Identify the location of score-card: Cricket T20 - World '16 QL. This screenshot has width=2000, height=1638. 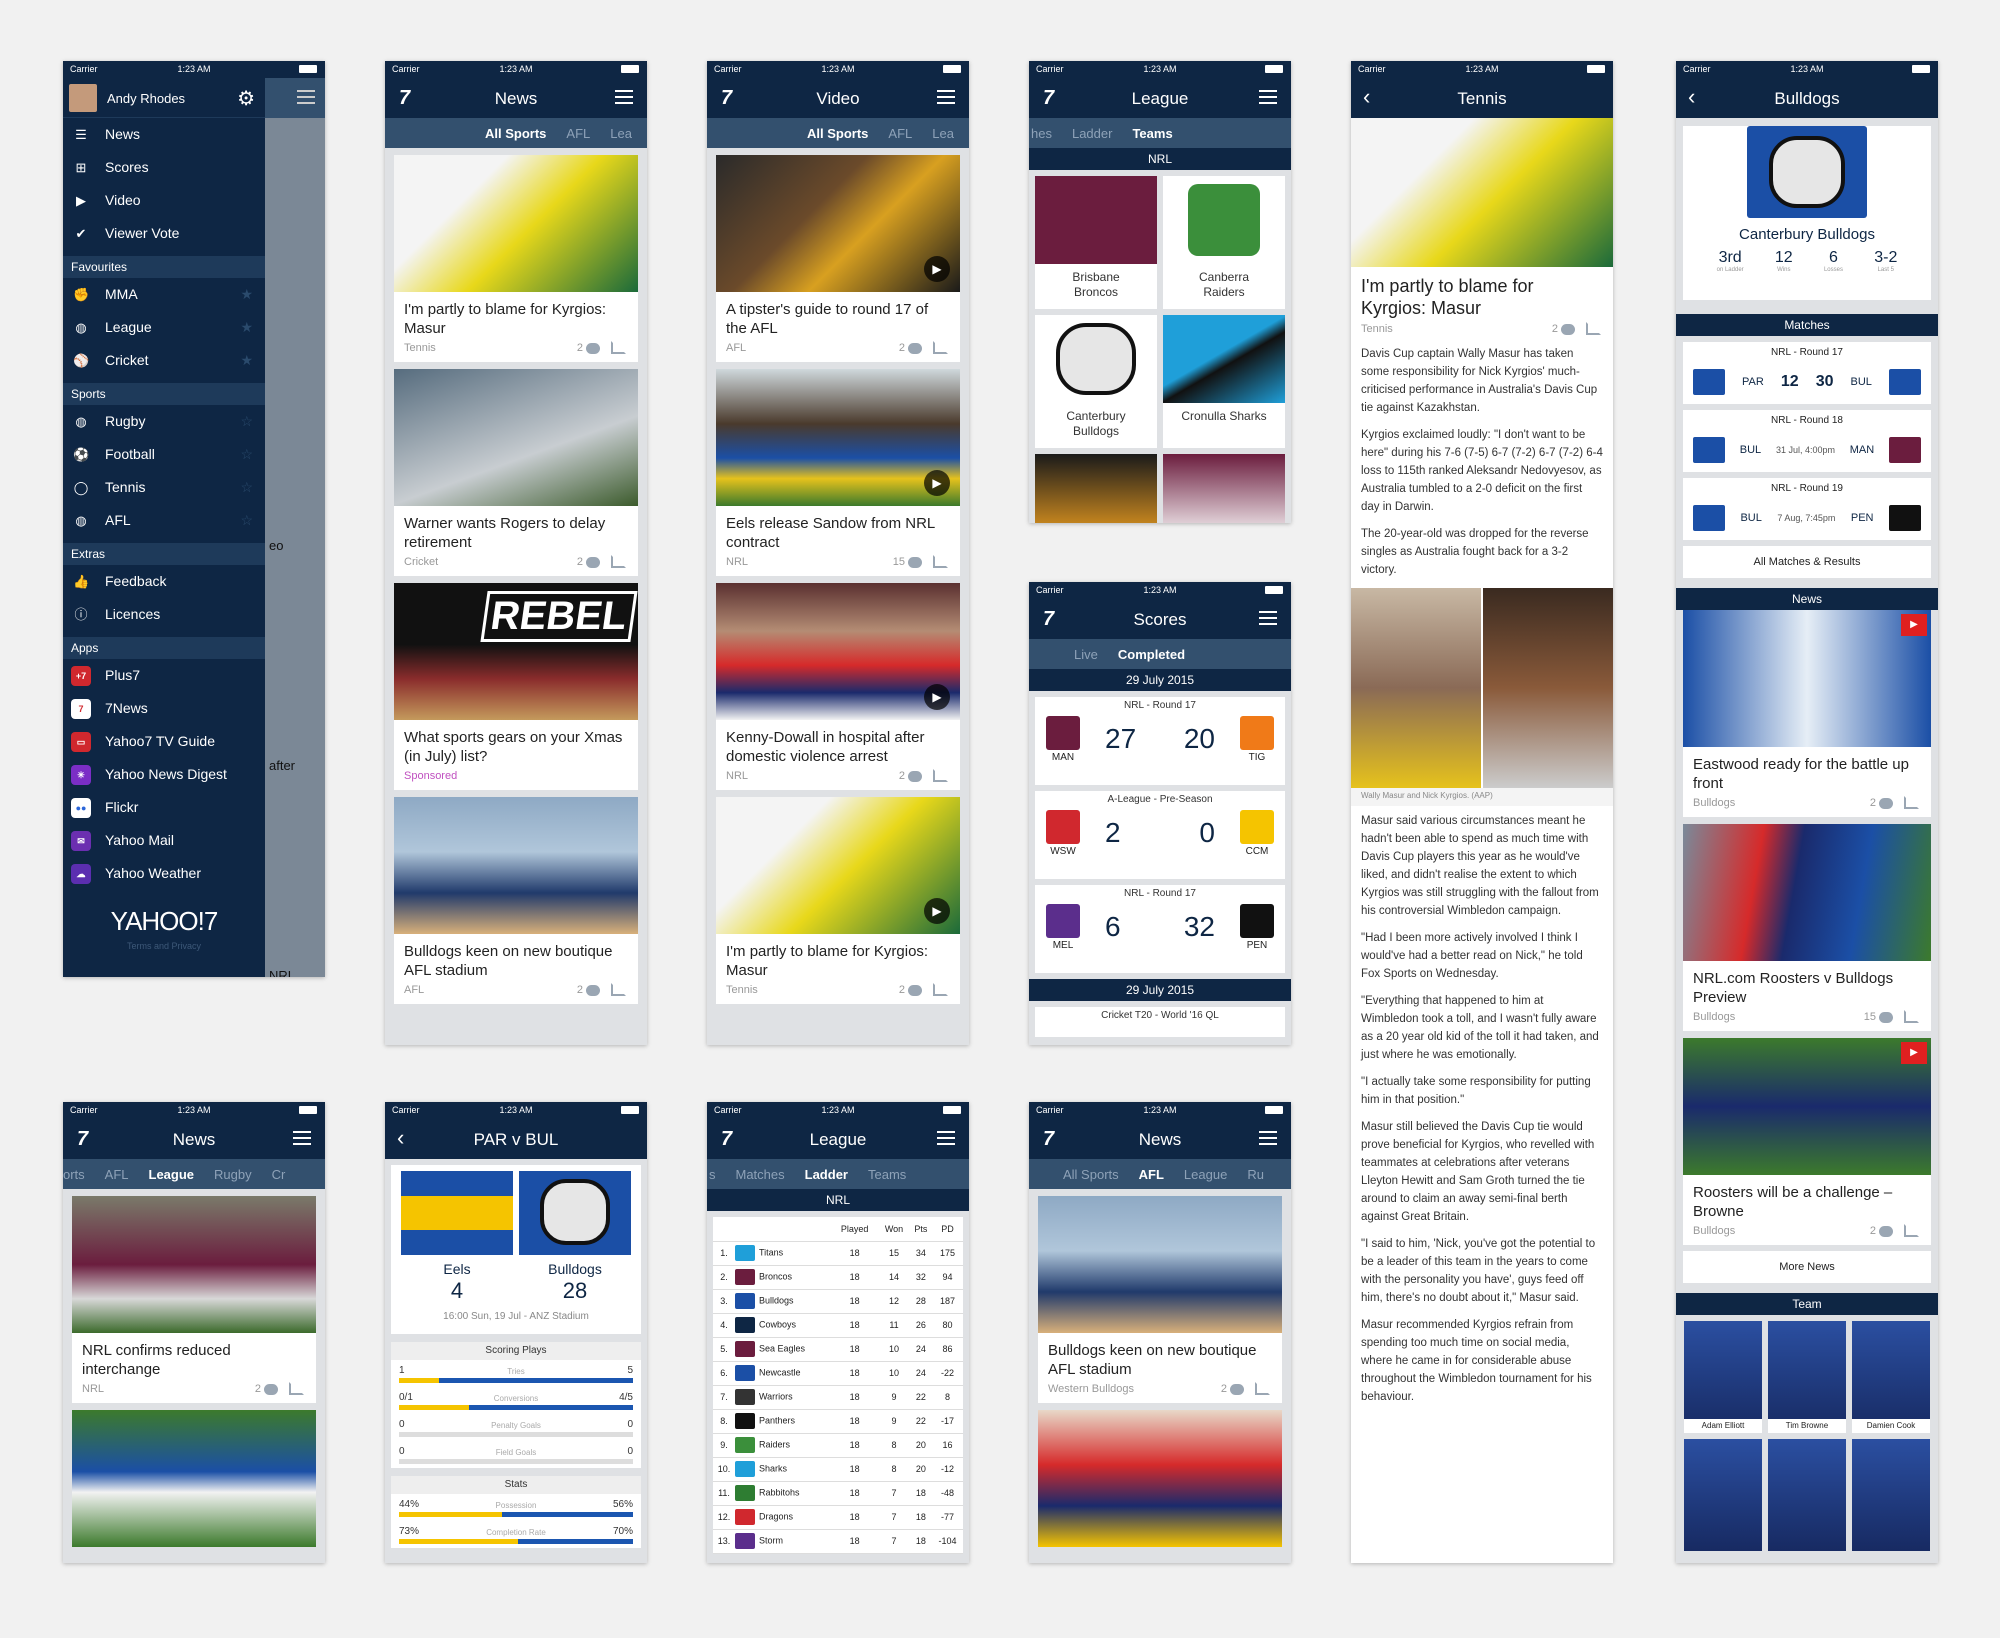
(1160, 1022).